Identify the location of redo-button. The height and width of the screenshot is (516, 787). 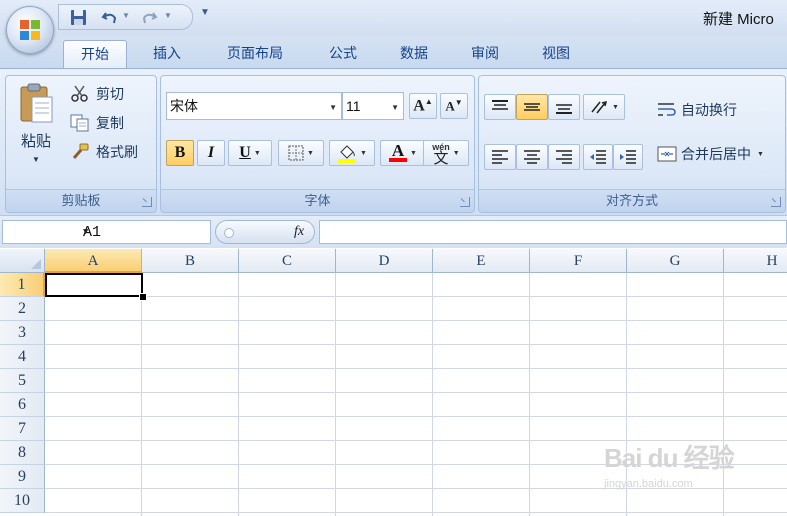
(149, 17).